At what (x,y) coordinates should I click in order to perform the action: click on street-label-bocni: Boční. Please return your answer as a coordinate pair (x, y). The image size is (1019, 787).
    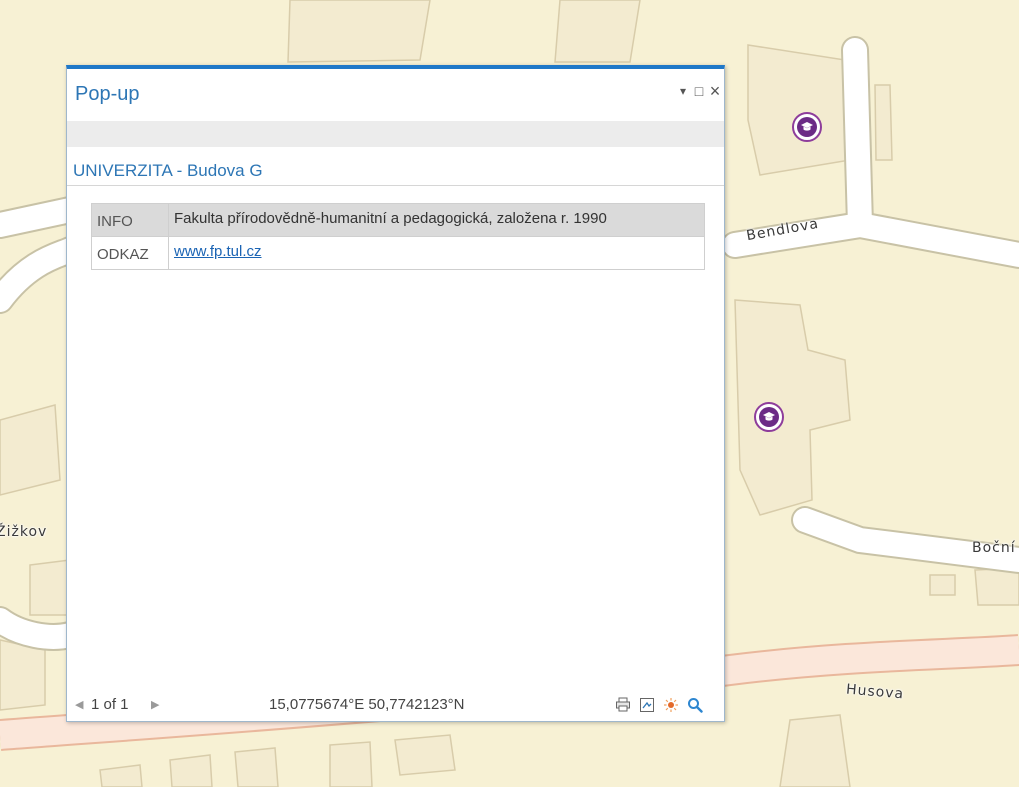
    Looking at the image, I should click on (994, 548).